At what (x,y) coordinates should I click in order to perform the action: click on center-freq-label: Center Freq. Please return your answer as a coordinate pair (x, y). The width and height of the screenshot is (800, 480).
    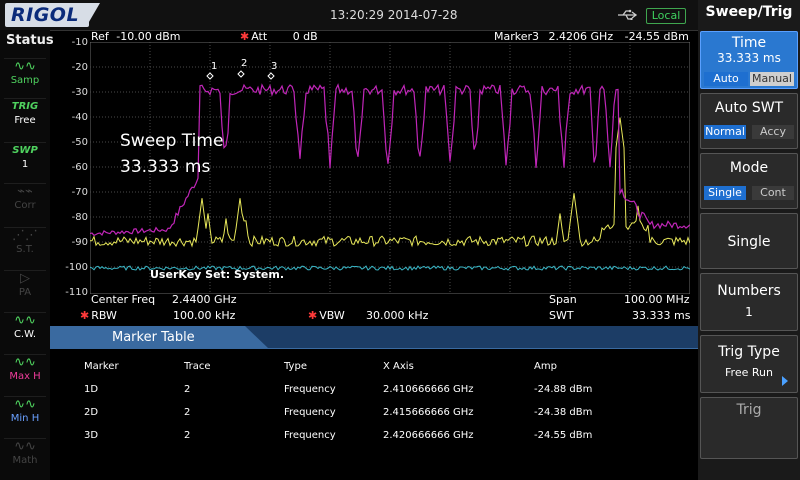
    Looking at the image, I should click on (123, 299).